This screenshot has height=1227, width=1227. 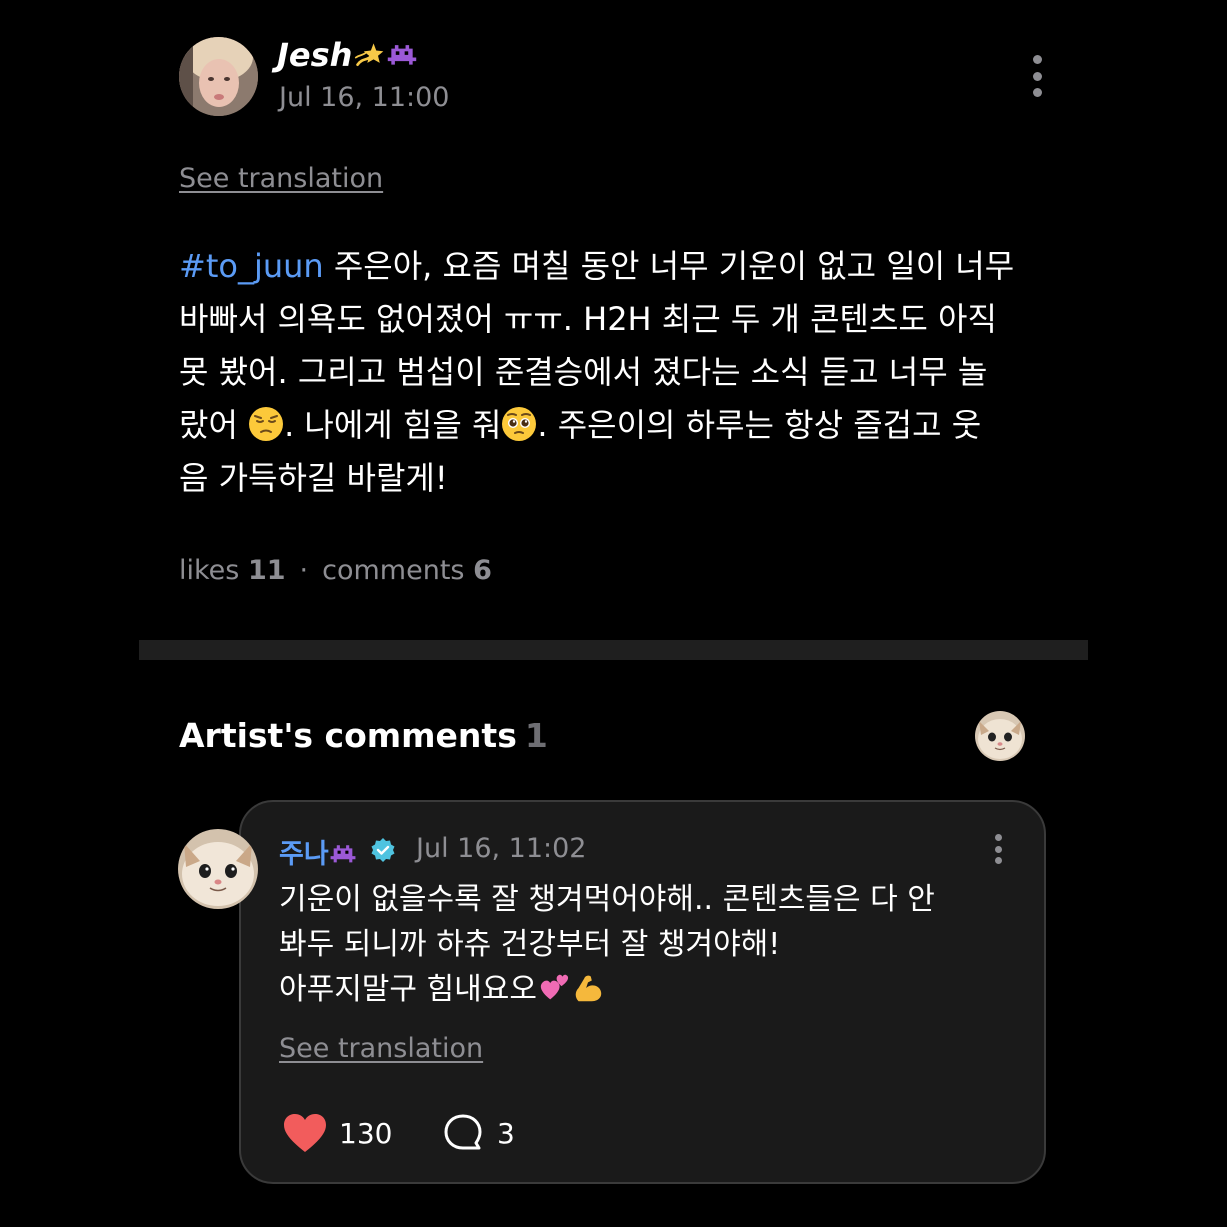 What do you see at coordinates (607, 899) in the screenshot?
I see `comment-line-1: 기운이 없을수록 잘 챙겨먹어야해.. 콘텐츠들은 다 안` at bounding box center [607, 899].